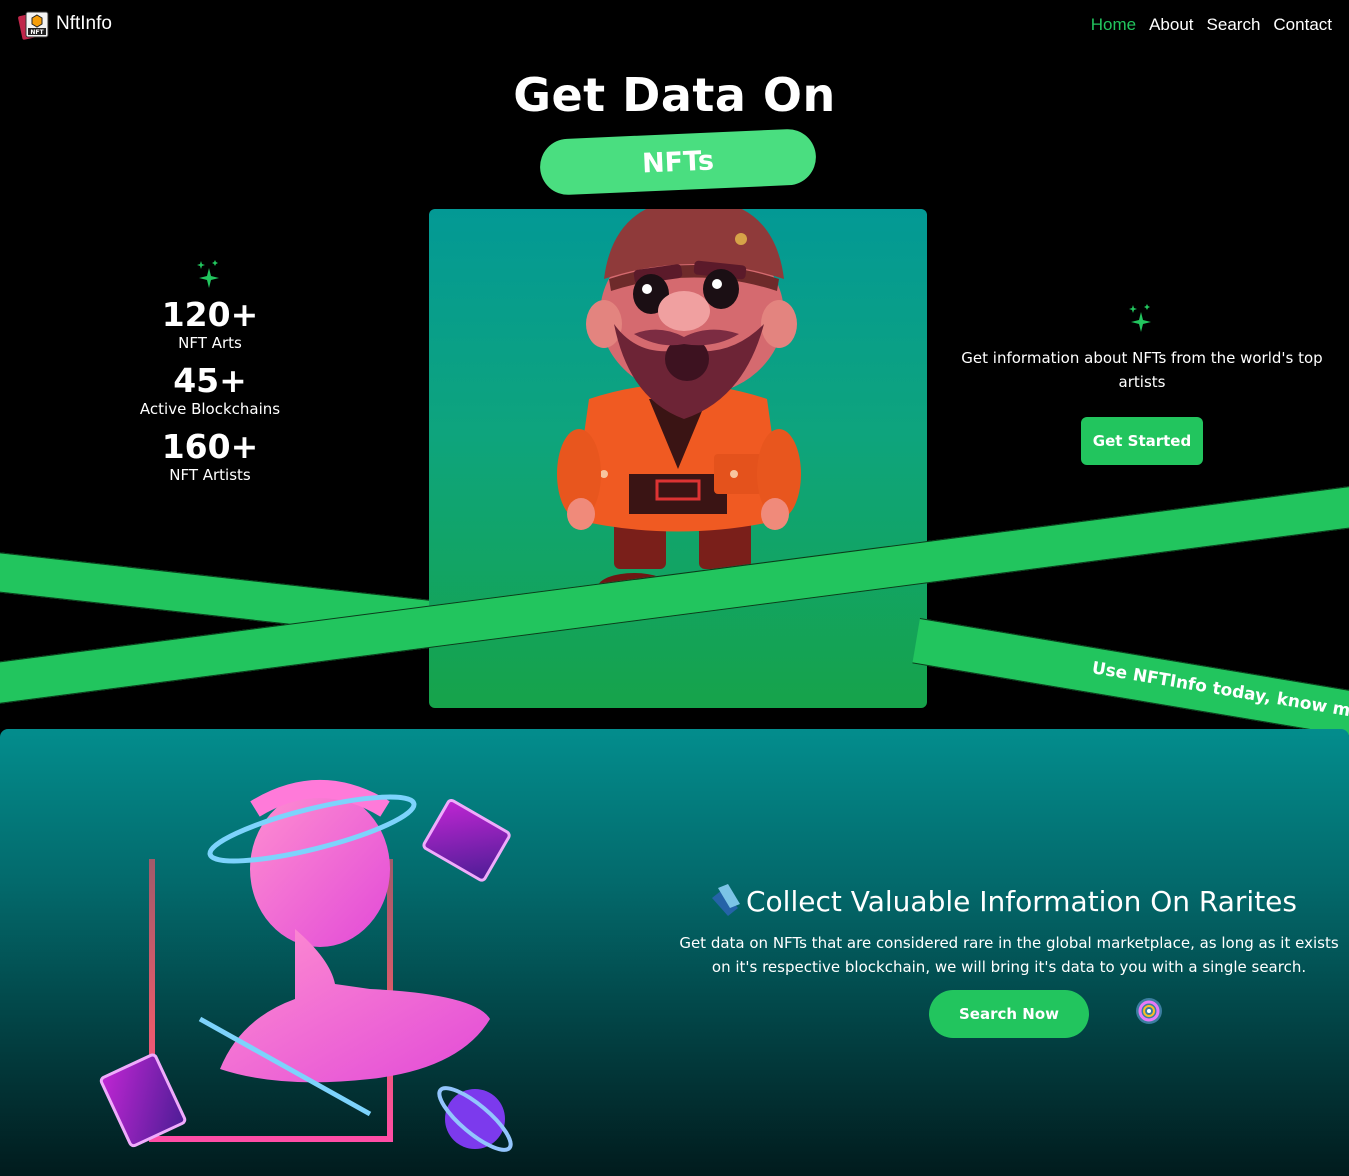 This screenshot has height=1176, width=1349. What do you see at coordinates (726, 900) in the screenshot?
I see `ribbon-logo-icon` at bounding box center [726, 900].